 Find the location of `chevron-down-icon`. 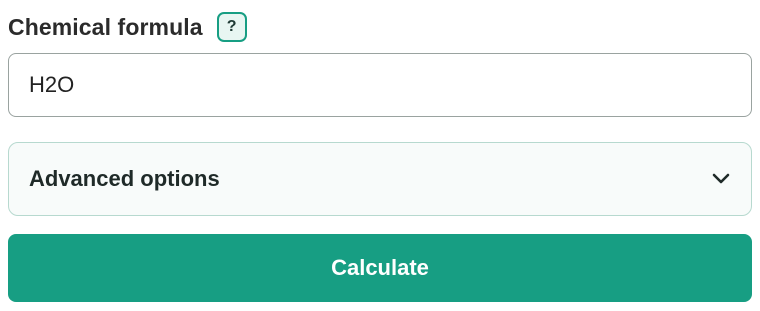

chevron-down-icon is located at coordinates (721, 179).